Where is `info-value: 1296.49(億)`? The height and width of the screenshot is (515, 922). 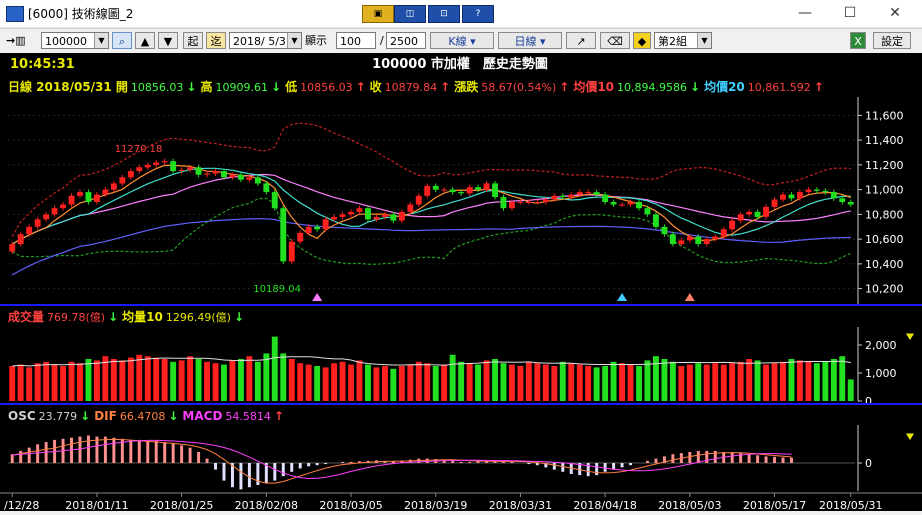
info-value: 1296.49(億) is located at coordinates (198, 317).